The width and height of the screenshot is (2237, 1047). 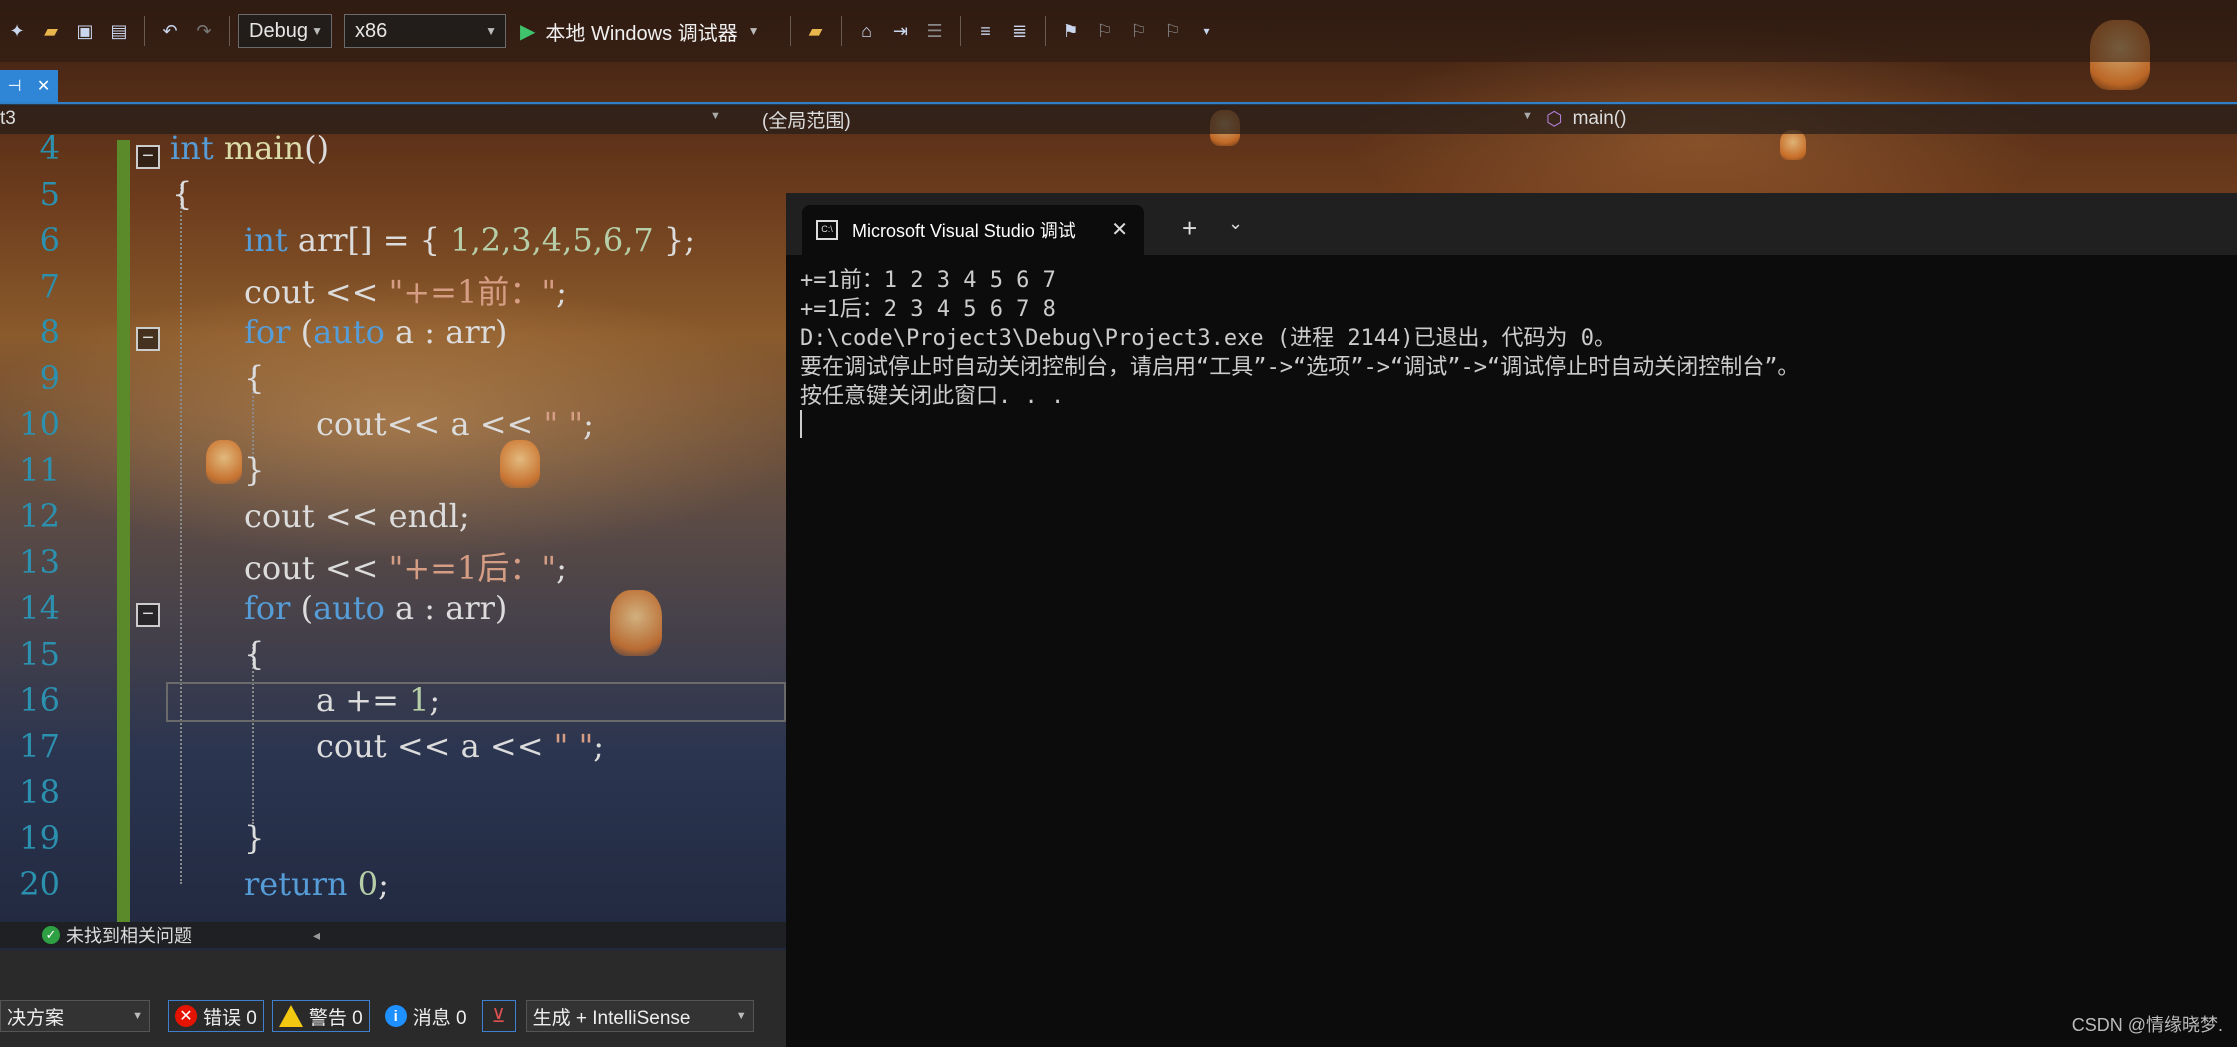 What do you see at coordinates (476, 702) in the screenshot?
I see `current-line-highlight` at bounding box center [476, 702].